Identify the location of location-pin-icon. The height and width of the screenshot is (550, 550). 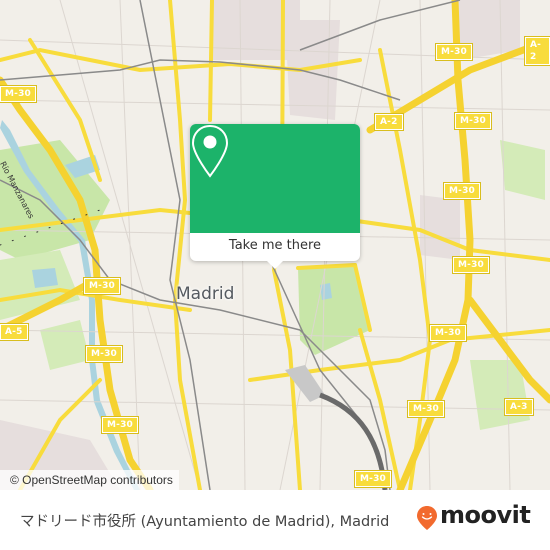
(210, 151).